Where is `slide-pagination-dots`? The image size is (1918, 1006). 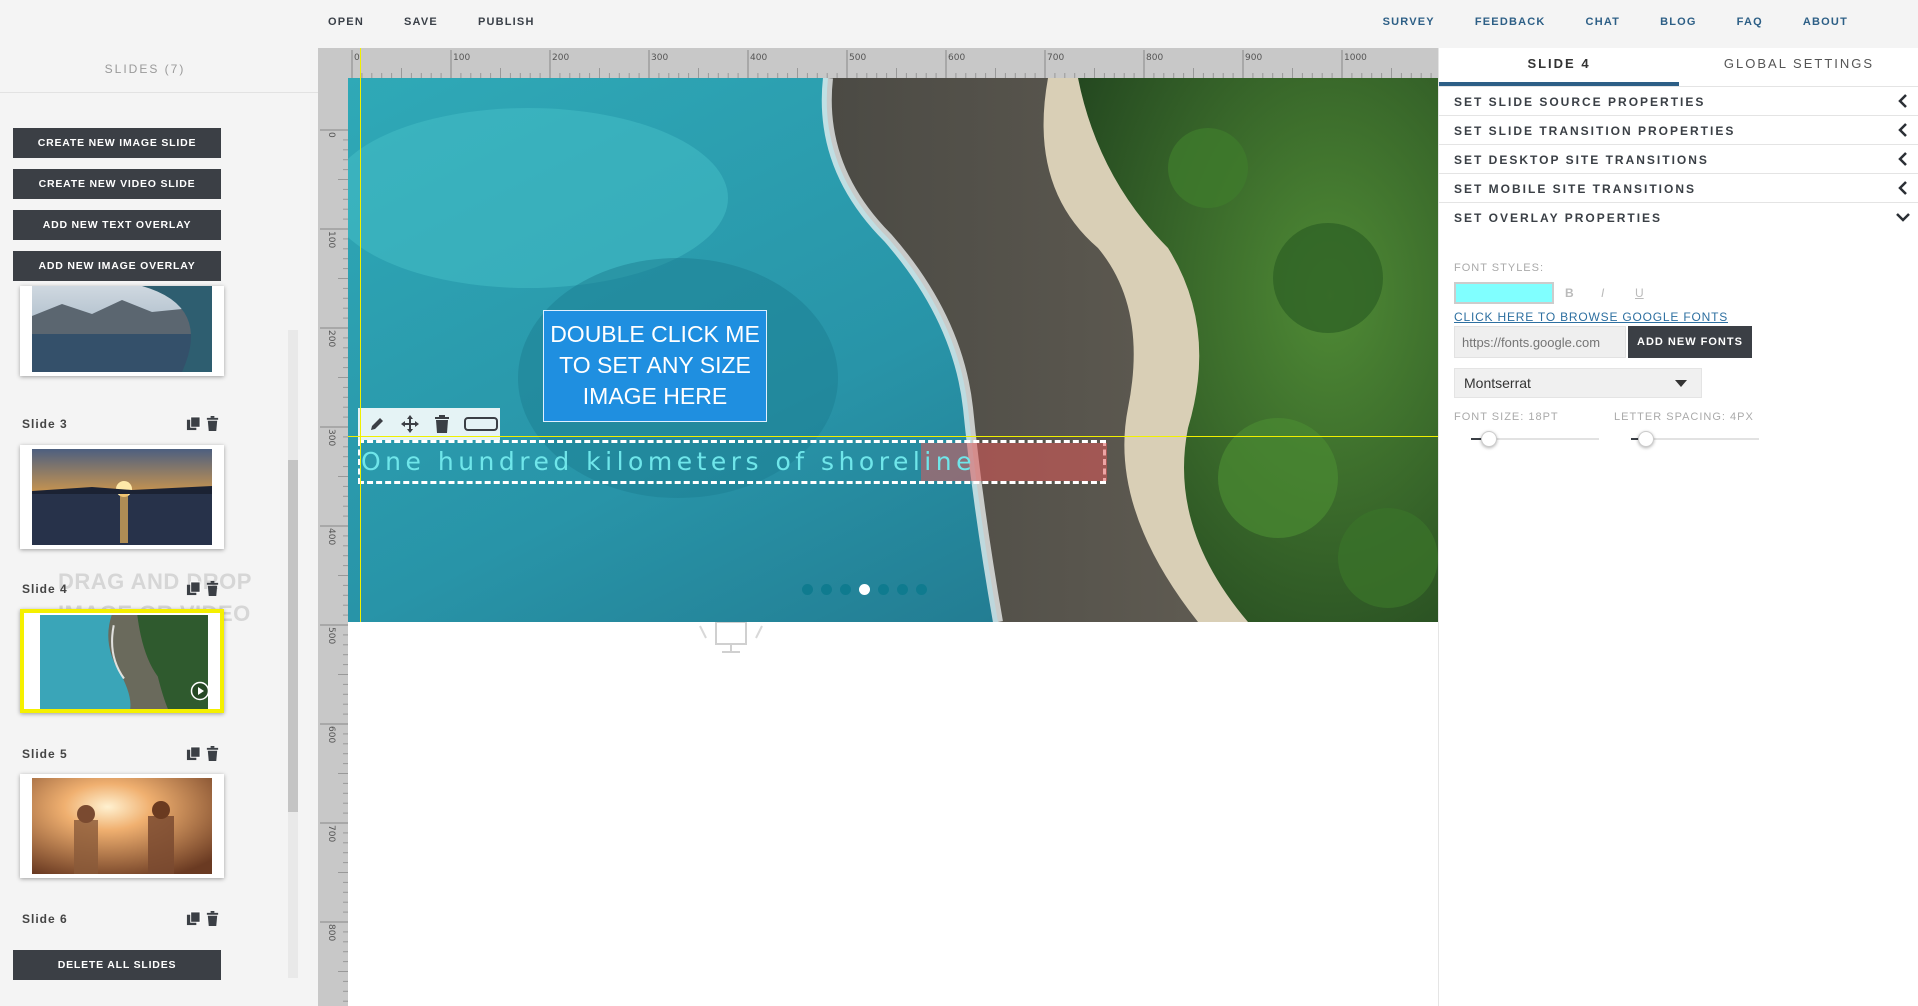 slide-pagination-dots is located at coordinates (864, 589).